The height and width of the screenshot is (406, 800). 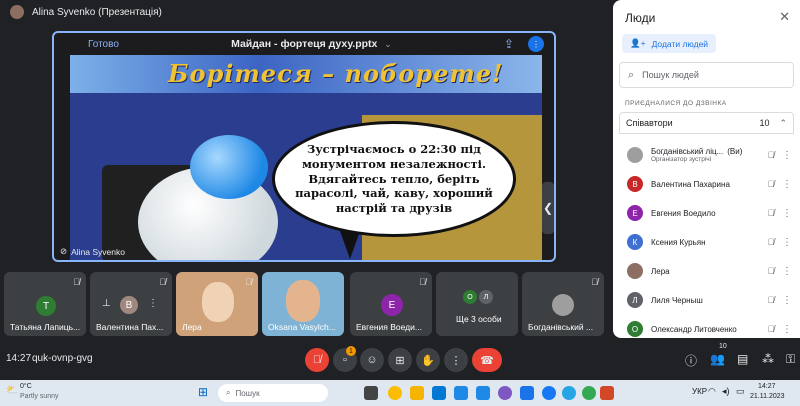 I want to click on edge-icon, so click(x=439, y=393).